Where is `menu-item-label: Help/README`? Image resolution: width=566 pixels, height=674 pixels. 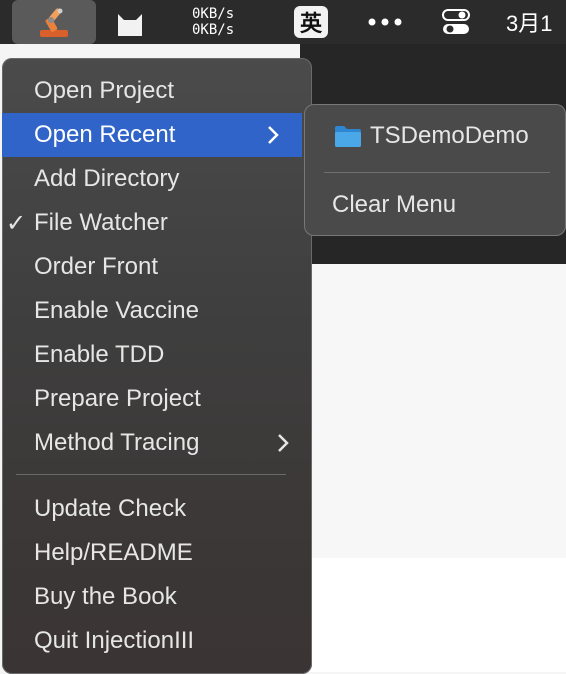 menu-item-label: Help/README is located at coordinates (113, 552).